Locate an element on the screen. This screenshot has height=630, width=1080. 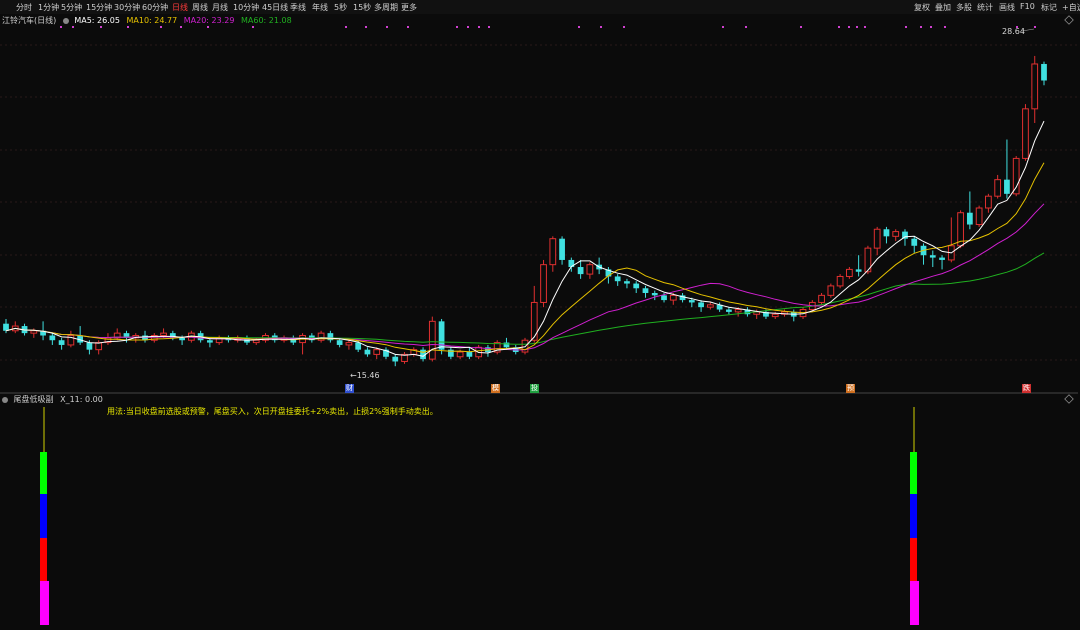
ma5-label: MA5: 26.05 is located at coordinates (97, 20).